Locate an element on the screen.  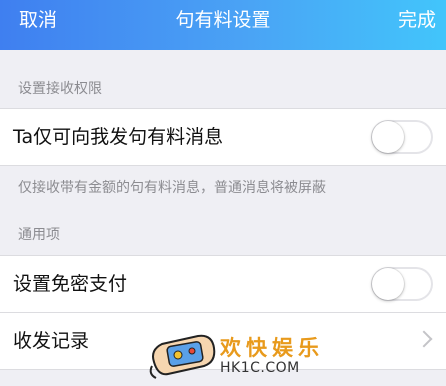
row-receive-only-paid: Ta仅可向我发句有料消息 is located at coordinates (223, 137).